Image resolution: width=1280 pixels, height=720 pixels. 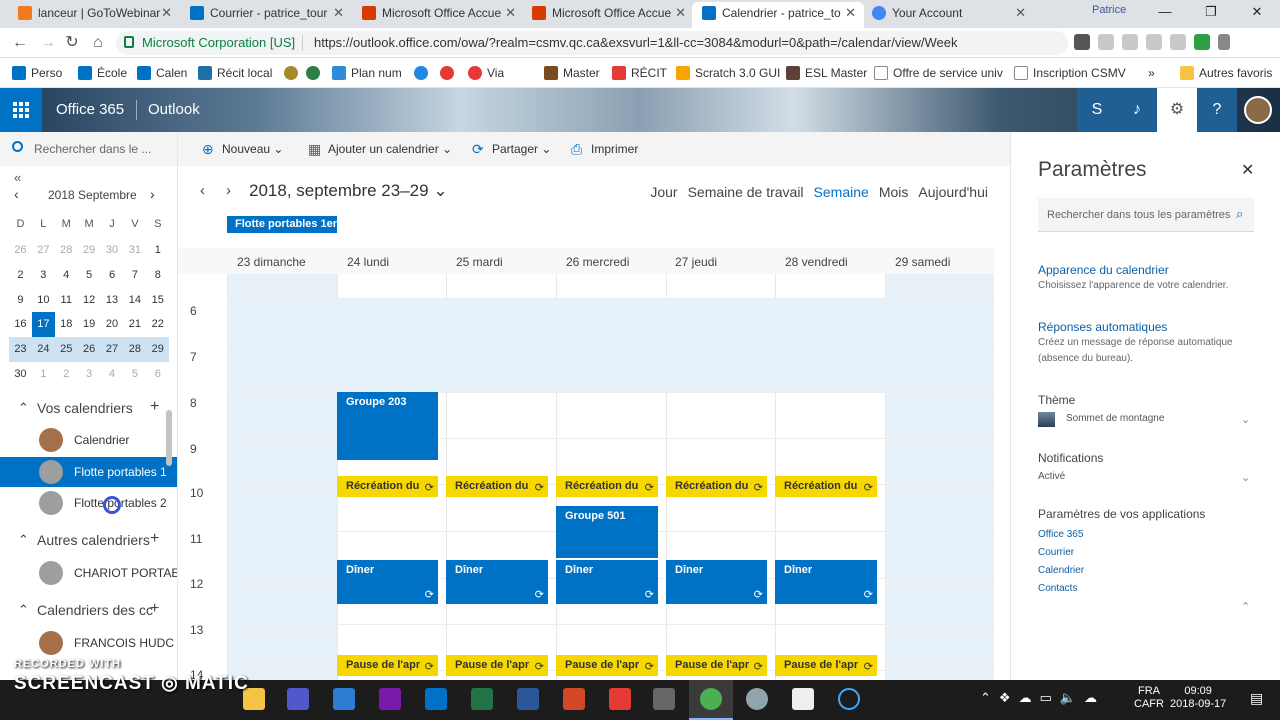 What do you see at coordinates (1057, 588) in the screenshot?
I see `app-link-contacts: Contacts` at bounding box center [1057, 588].